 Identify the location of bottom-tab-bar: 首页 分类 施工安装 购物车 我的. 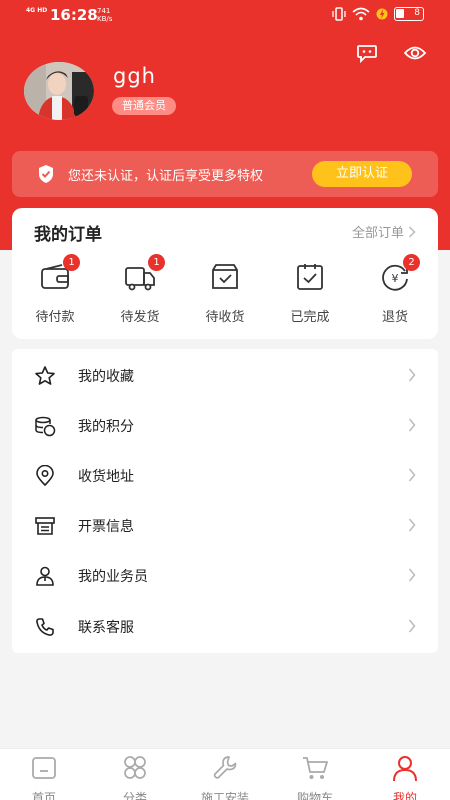
(225, 774).